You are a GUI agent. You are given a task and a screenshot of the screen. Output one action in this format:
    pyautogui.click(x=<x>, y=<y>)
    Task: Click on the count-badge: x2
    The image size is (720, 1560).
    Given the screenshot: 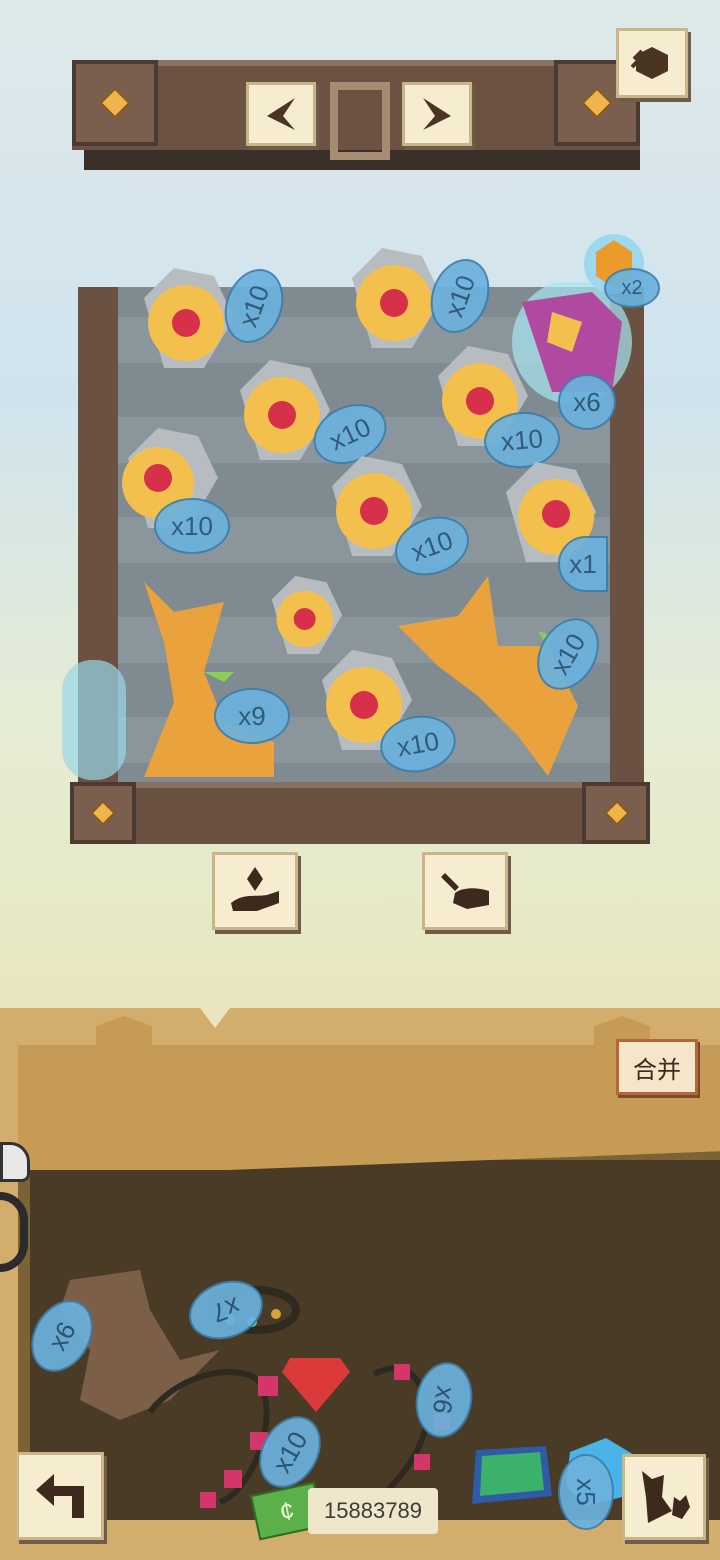 What is the action you would take?
    pyautogui.click(x=632, y=288)
    